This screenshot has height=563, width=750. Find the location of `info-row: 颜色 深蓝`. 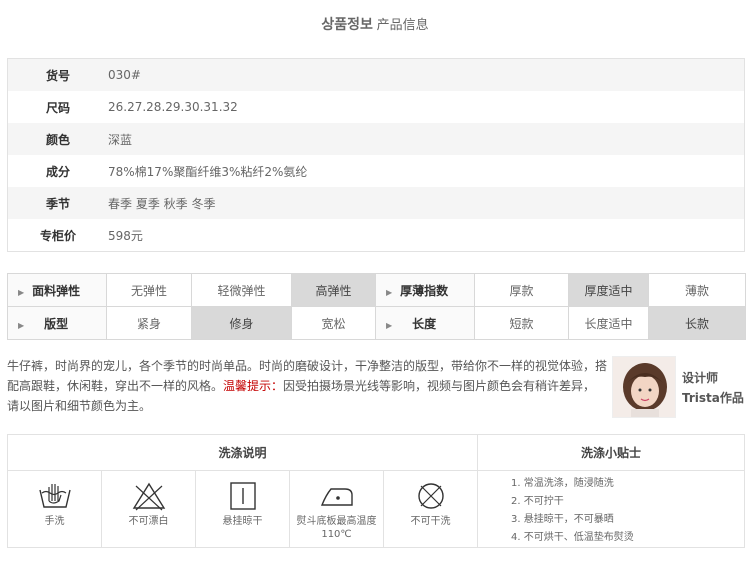

info-row: 颜色 深蓝 is located at coordinates (376, 139).